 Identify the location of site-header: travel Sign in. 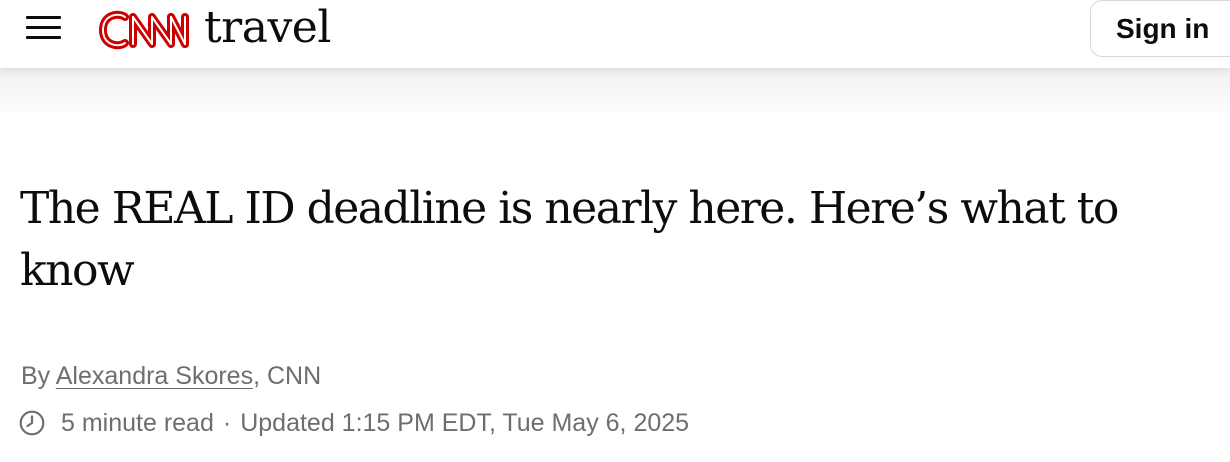
(615, 34).